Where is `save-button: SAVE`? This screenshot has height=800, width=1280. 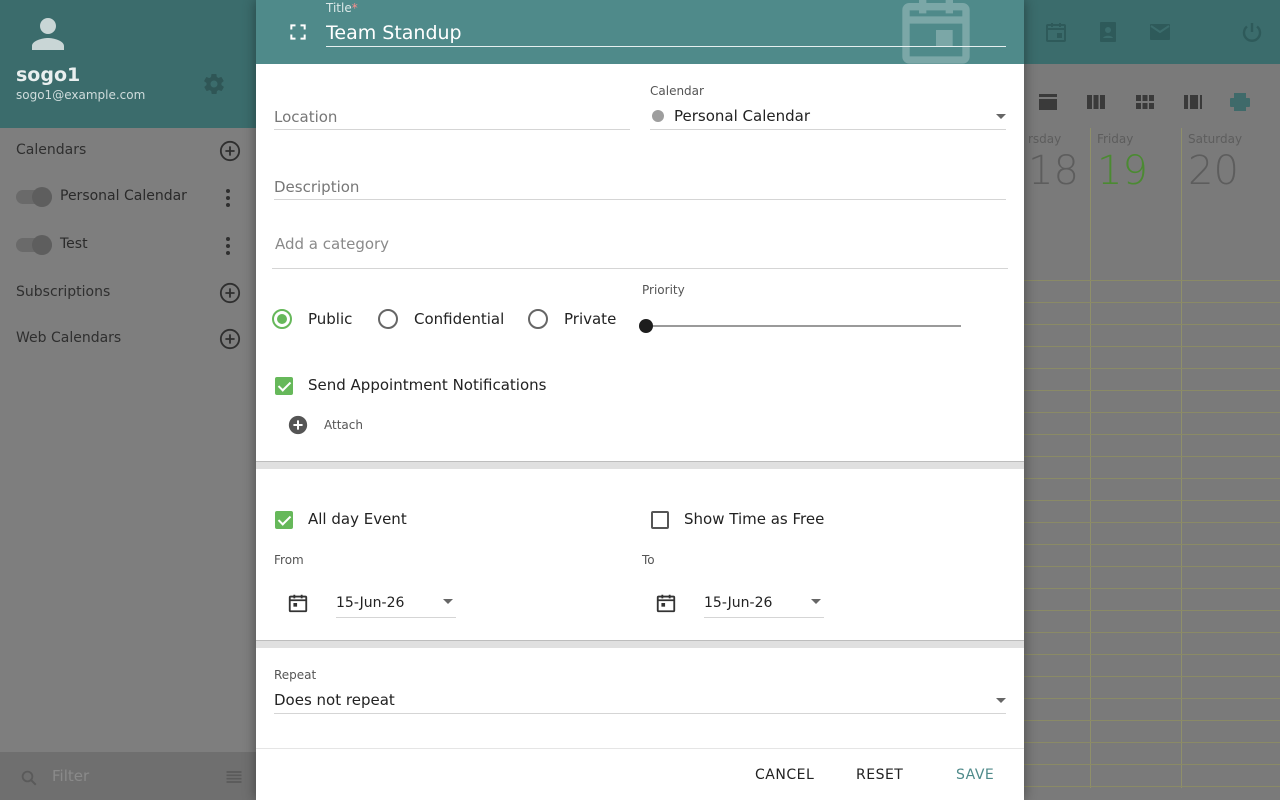
save-button: SAVE is located at coordinates (975, 775).